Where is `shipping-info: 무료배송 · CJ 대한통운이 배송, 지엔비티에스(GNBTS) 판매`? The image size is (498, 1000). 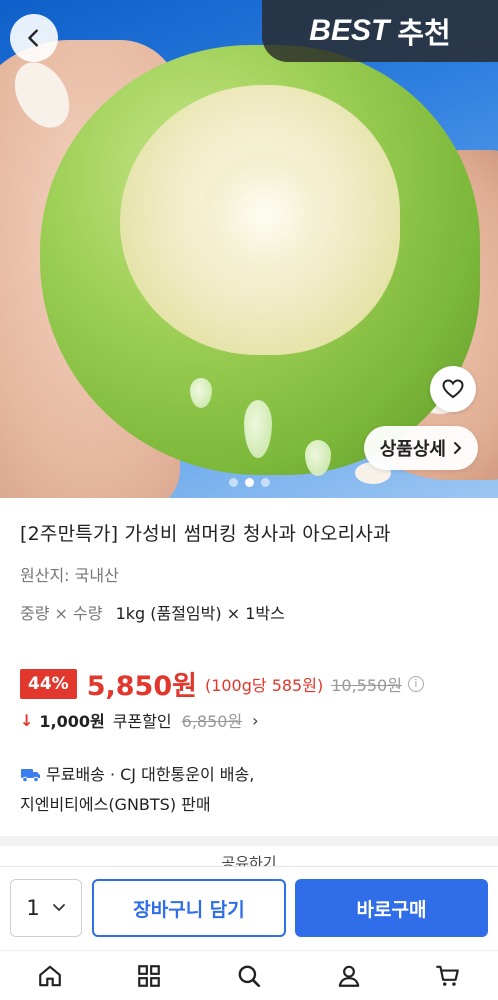 shipping-info: 무료배송 · CJ 대한통운이 배송, 지엔비티에스(GNBTS) 판매 is located at coordinates (252, 790).